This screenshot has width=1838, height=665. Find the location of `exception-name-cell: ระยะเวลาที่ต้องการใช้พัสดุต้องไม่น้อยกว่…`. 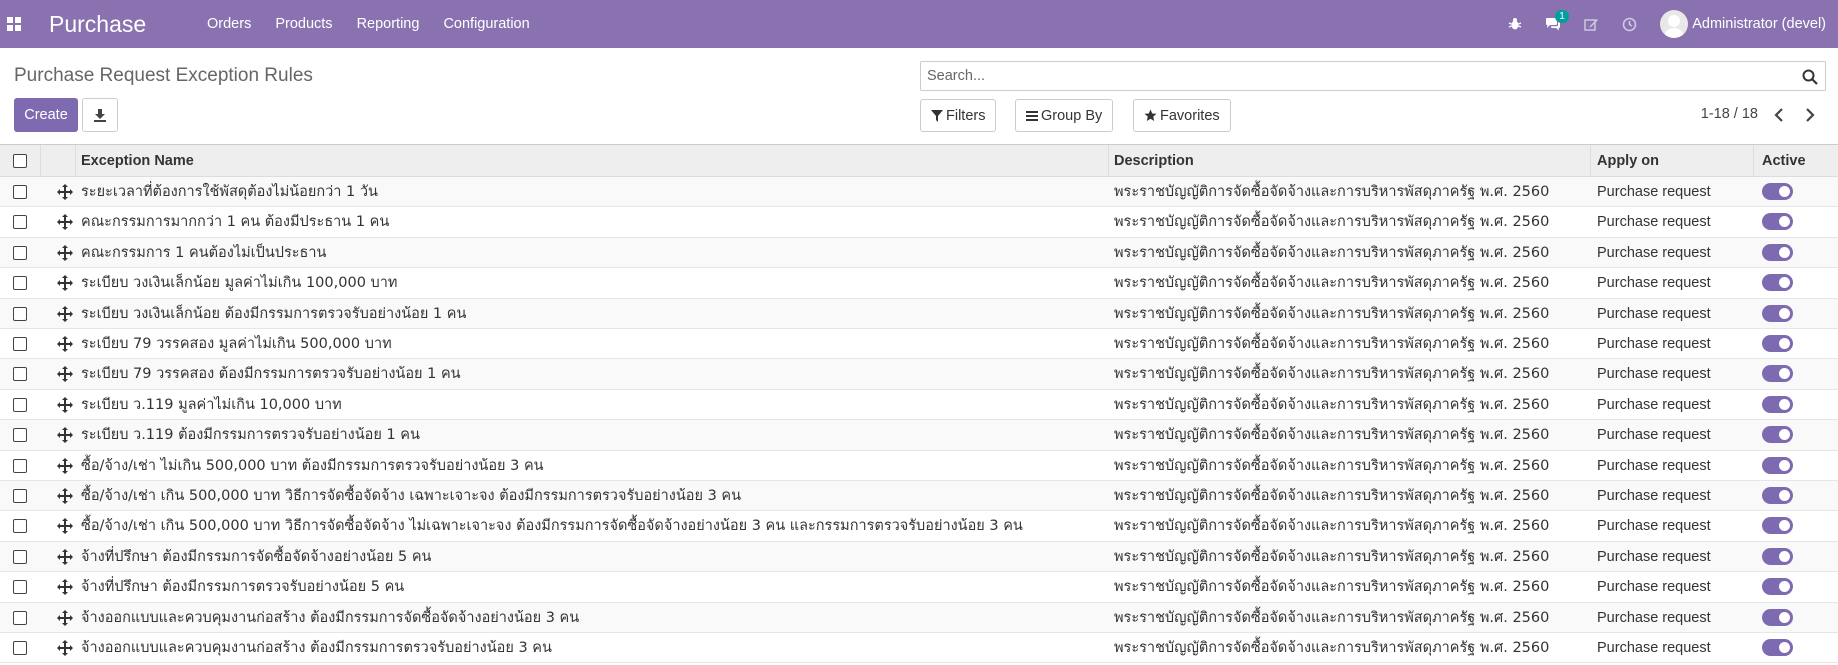

exception-name-cell: ระยะเวลาที่ต้องการใช้พัสดุต้องไม่น้อยกว่… is located at coordinates (229, 192).